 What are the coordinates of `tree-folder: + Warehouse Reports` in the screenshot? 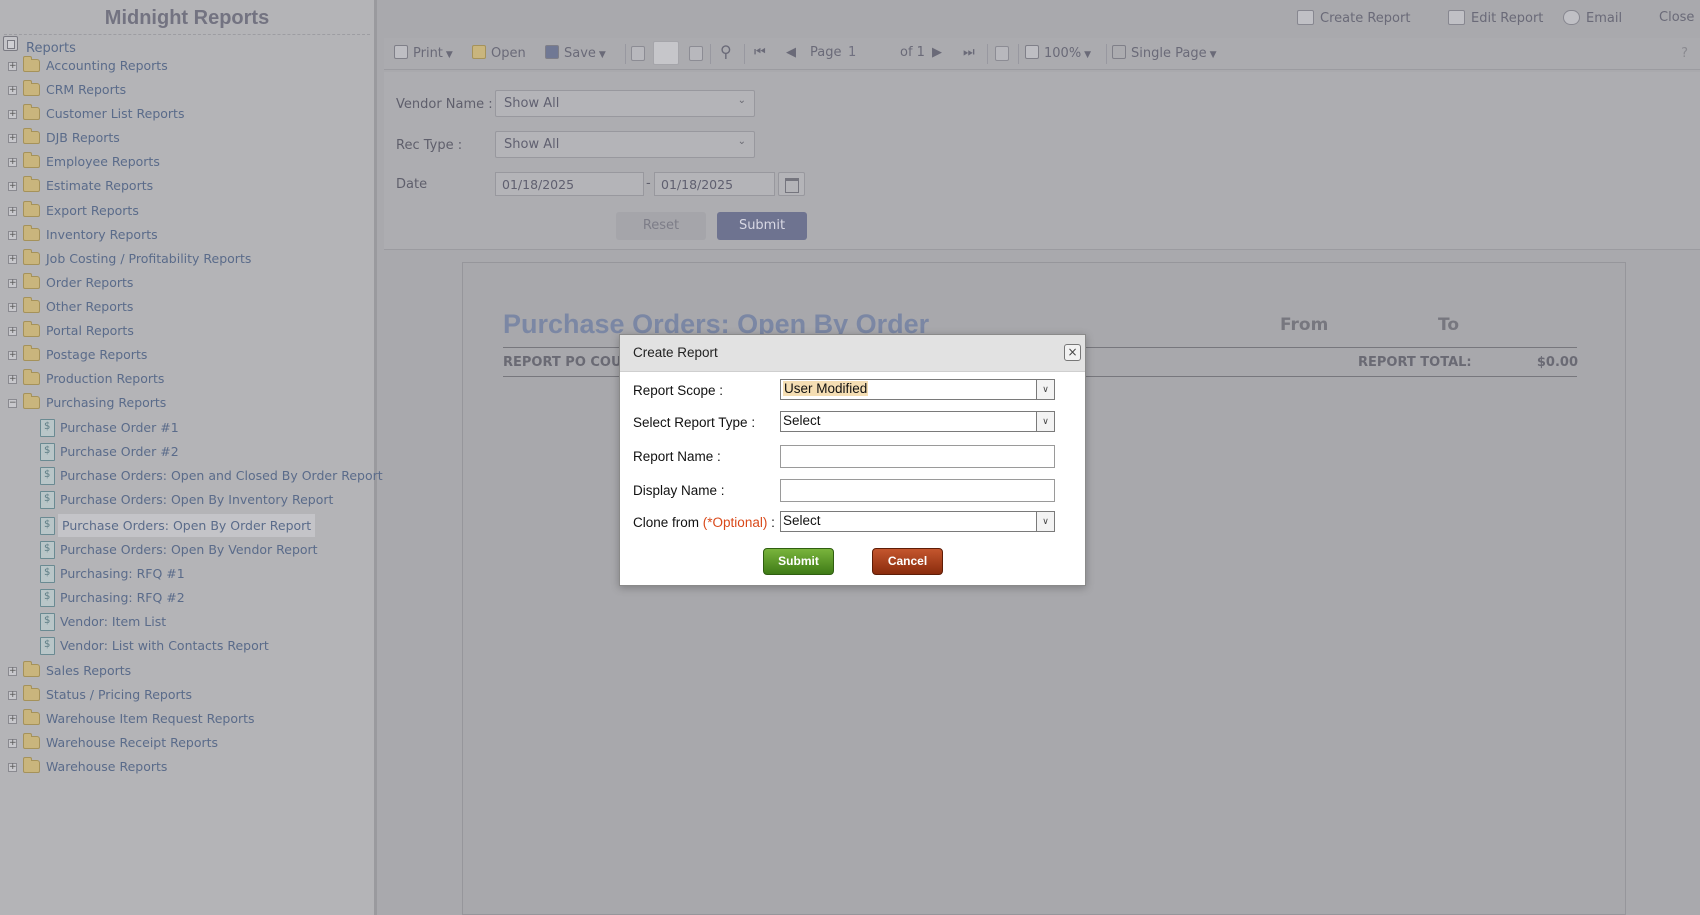 It's located at (188, 768).